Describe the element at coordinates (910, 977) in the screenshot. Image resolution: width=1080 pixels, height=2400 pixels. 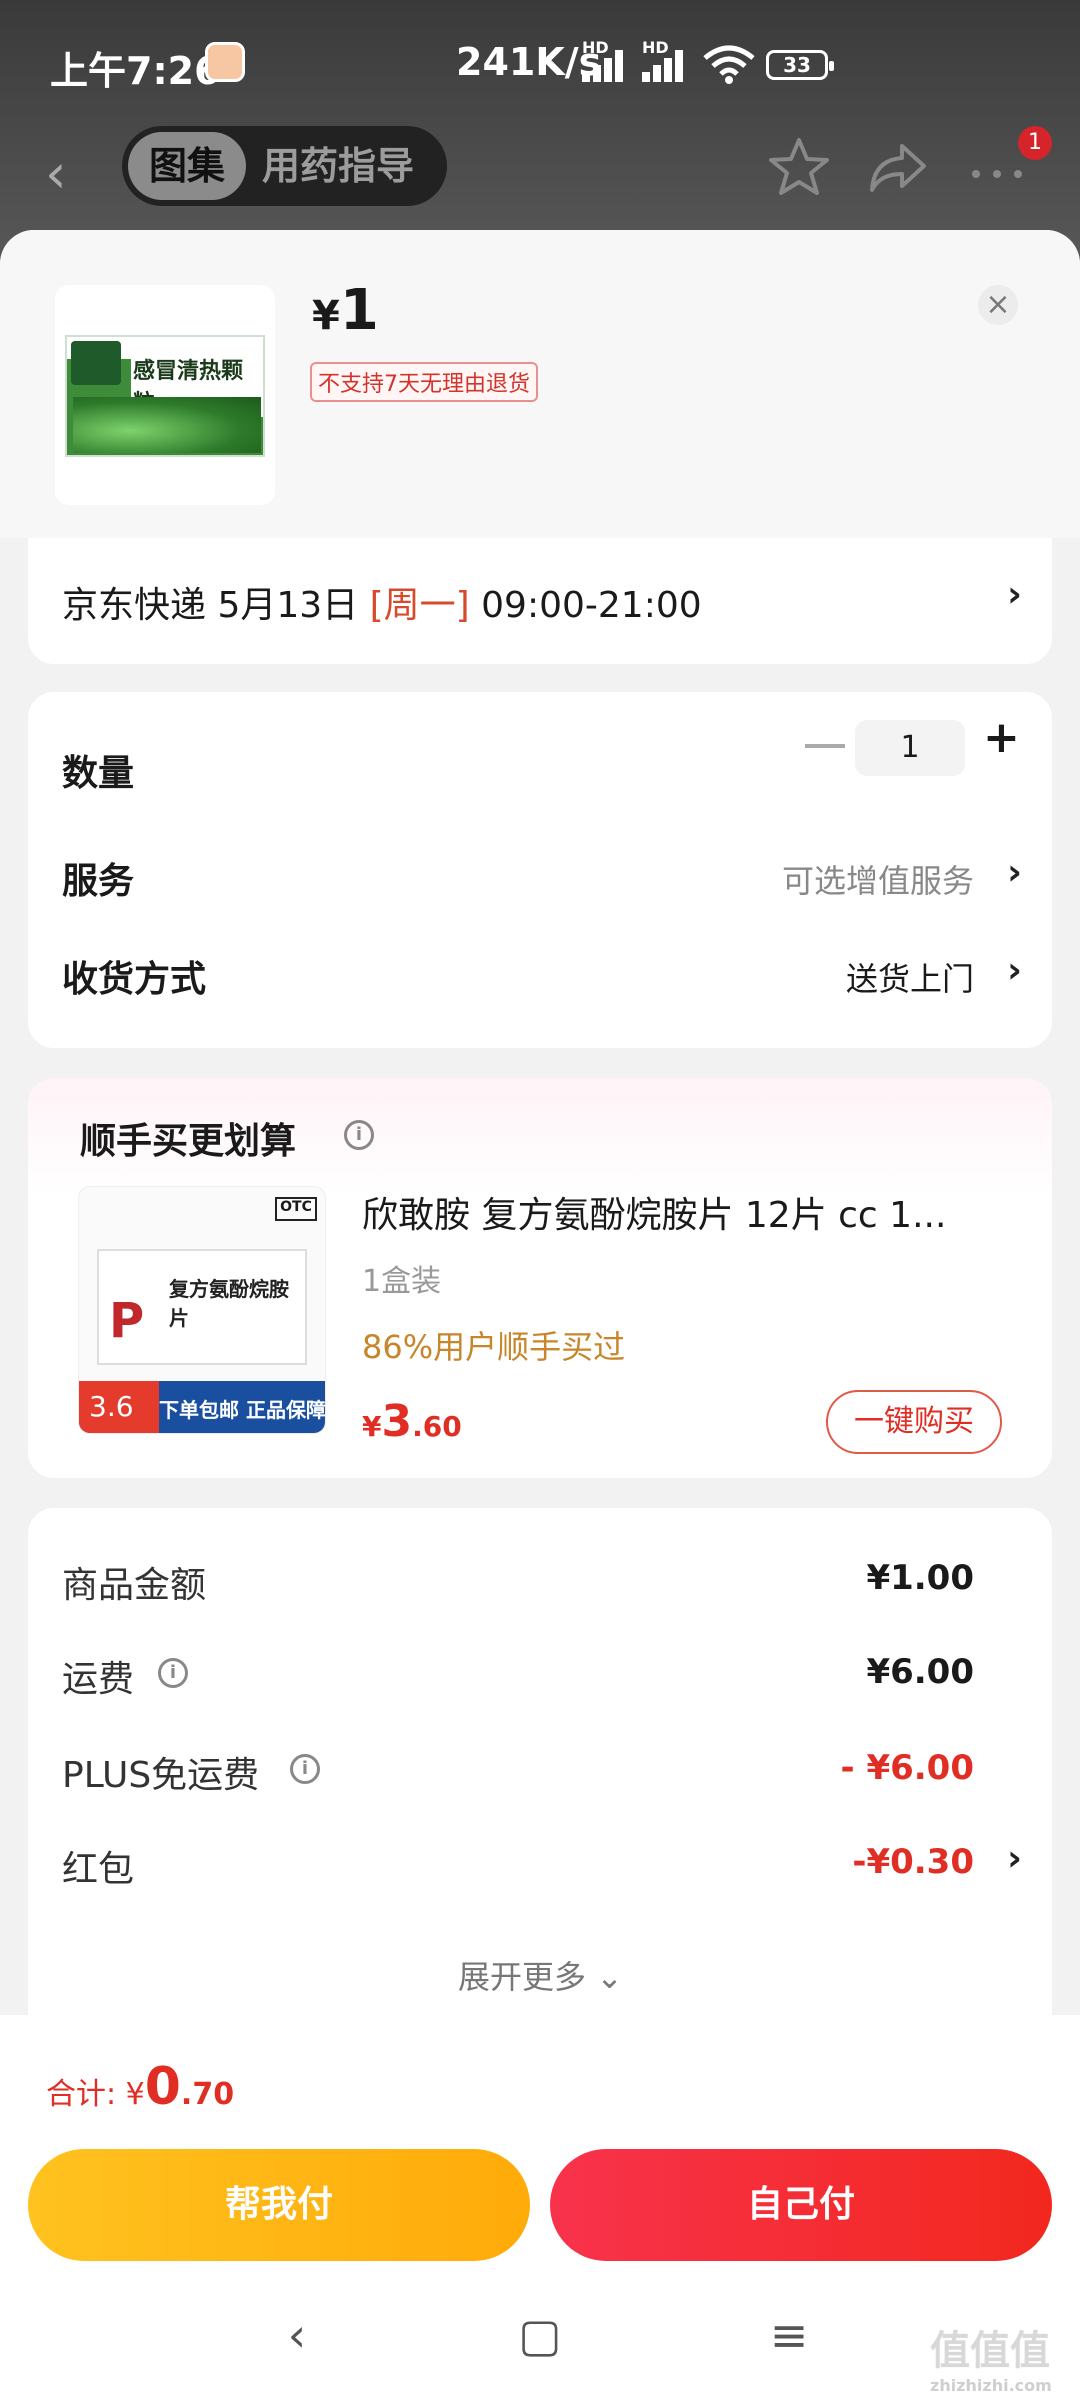
I see `delivery-value: 送货上门` at that location.